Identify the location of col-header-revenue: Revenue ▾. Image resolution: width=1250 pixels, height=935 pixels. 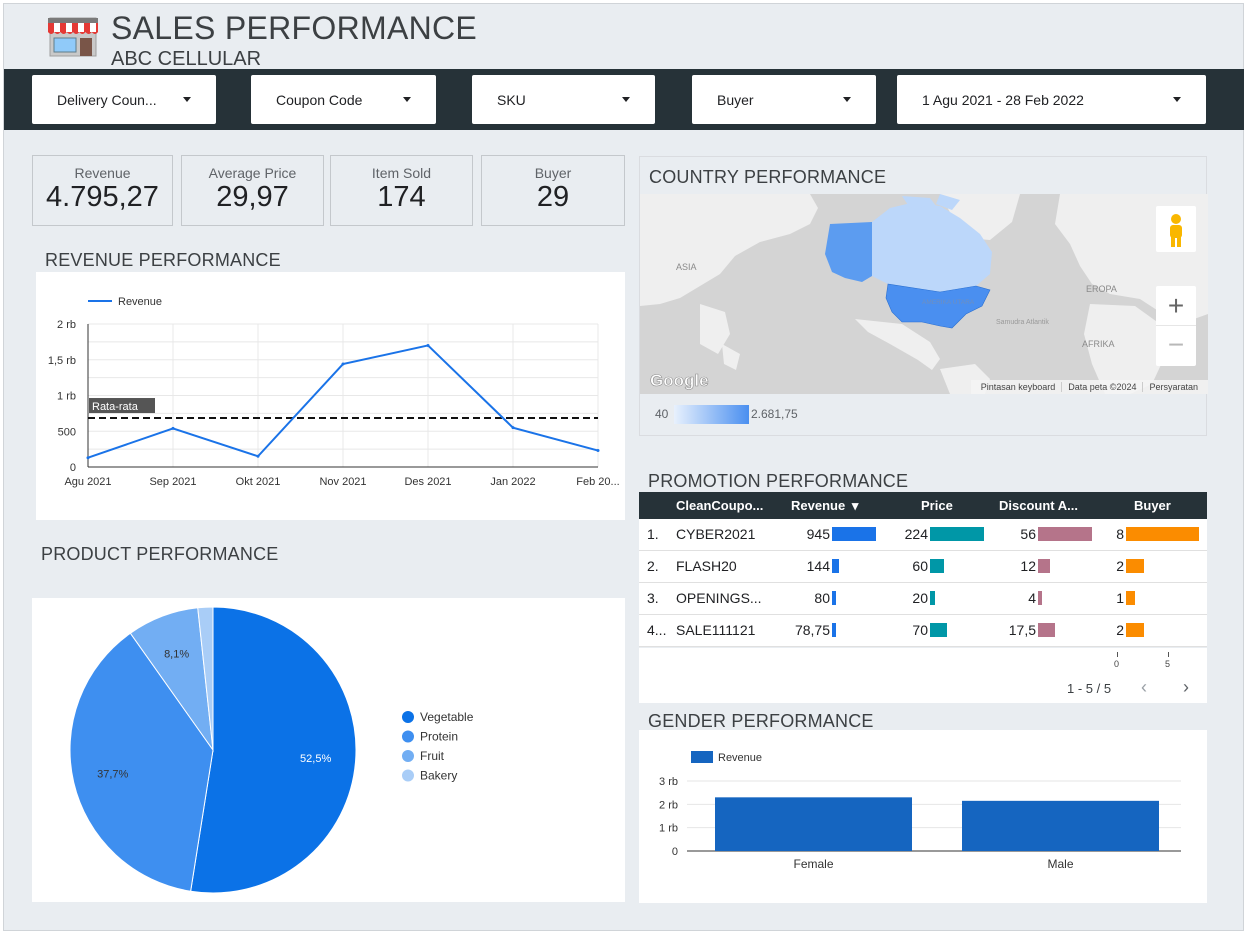
(824, 506).